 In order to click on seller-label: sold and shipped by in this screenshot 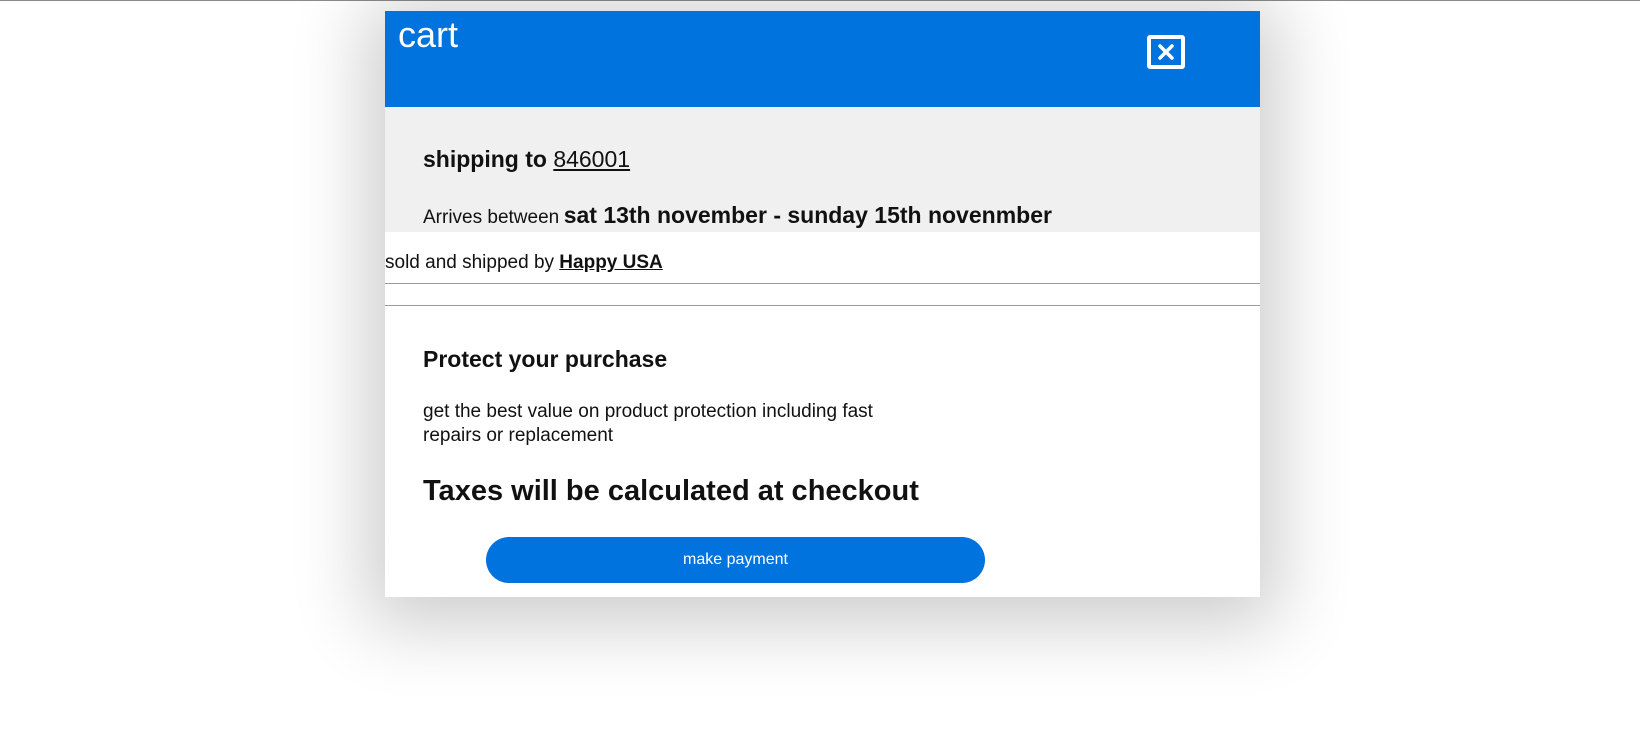, I will do `click(470, 262)`.